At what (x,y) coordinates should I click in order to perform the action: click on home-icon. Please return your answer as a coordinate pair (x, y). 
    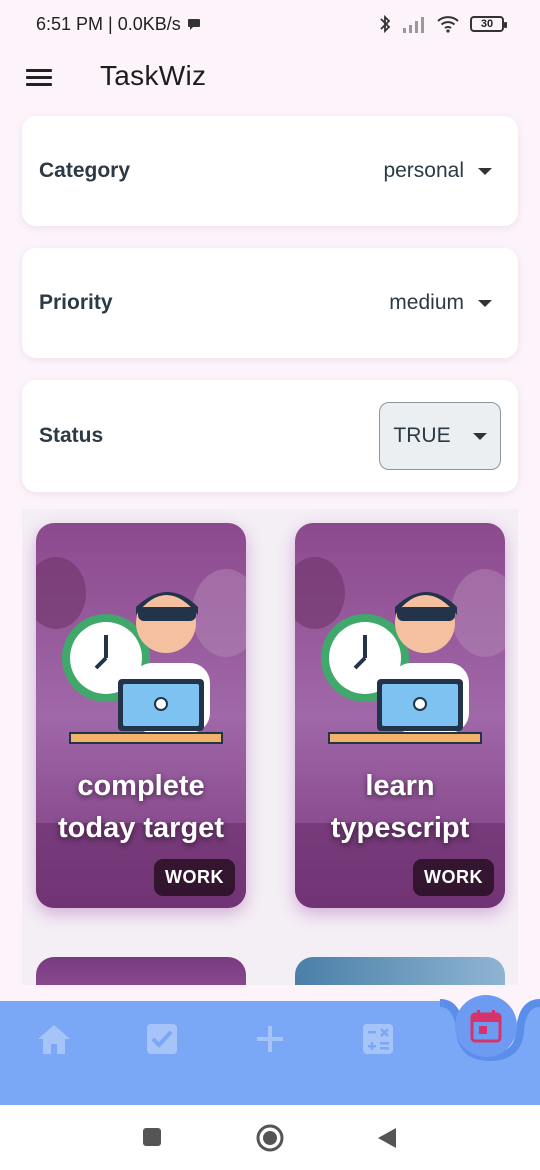
    Looking at the image, I should click on (54, 1039).